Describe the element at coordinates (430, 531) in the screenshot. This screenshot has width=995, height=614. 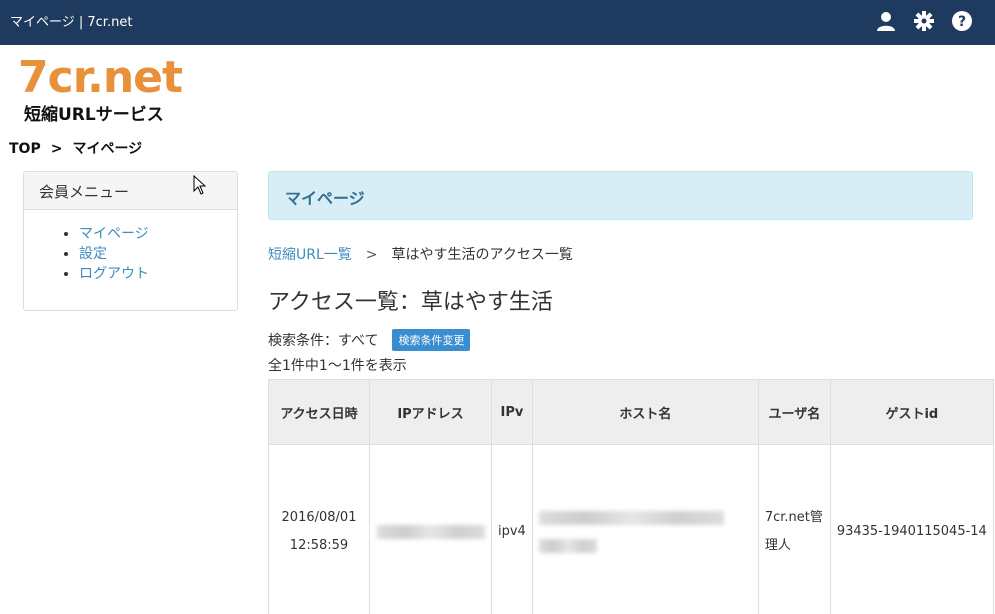
I see `redacted-ip` at that location.